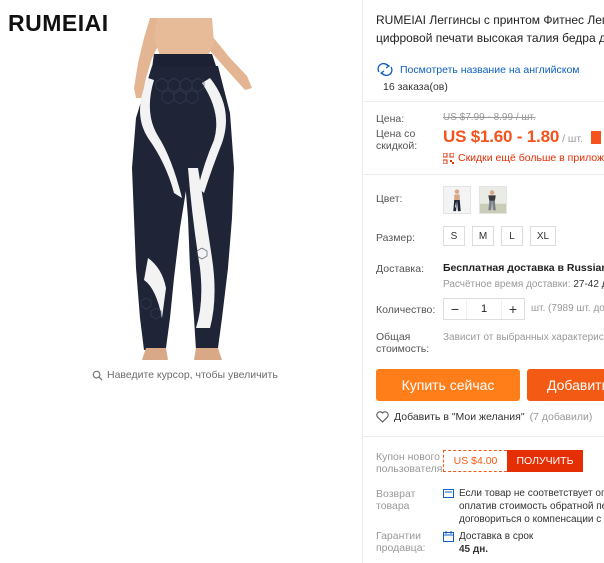 The width and height of the screenshot is (604, 563). Describe the element at coordinates (531, 158) in the screenshot. I see `app-promo-text: Скидки ещё больше в приложен` at that location.